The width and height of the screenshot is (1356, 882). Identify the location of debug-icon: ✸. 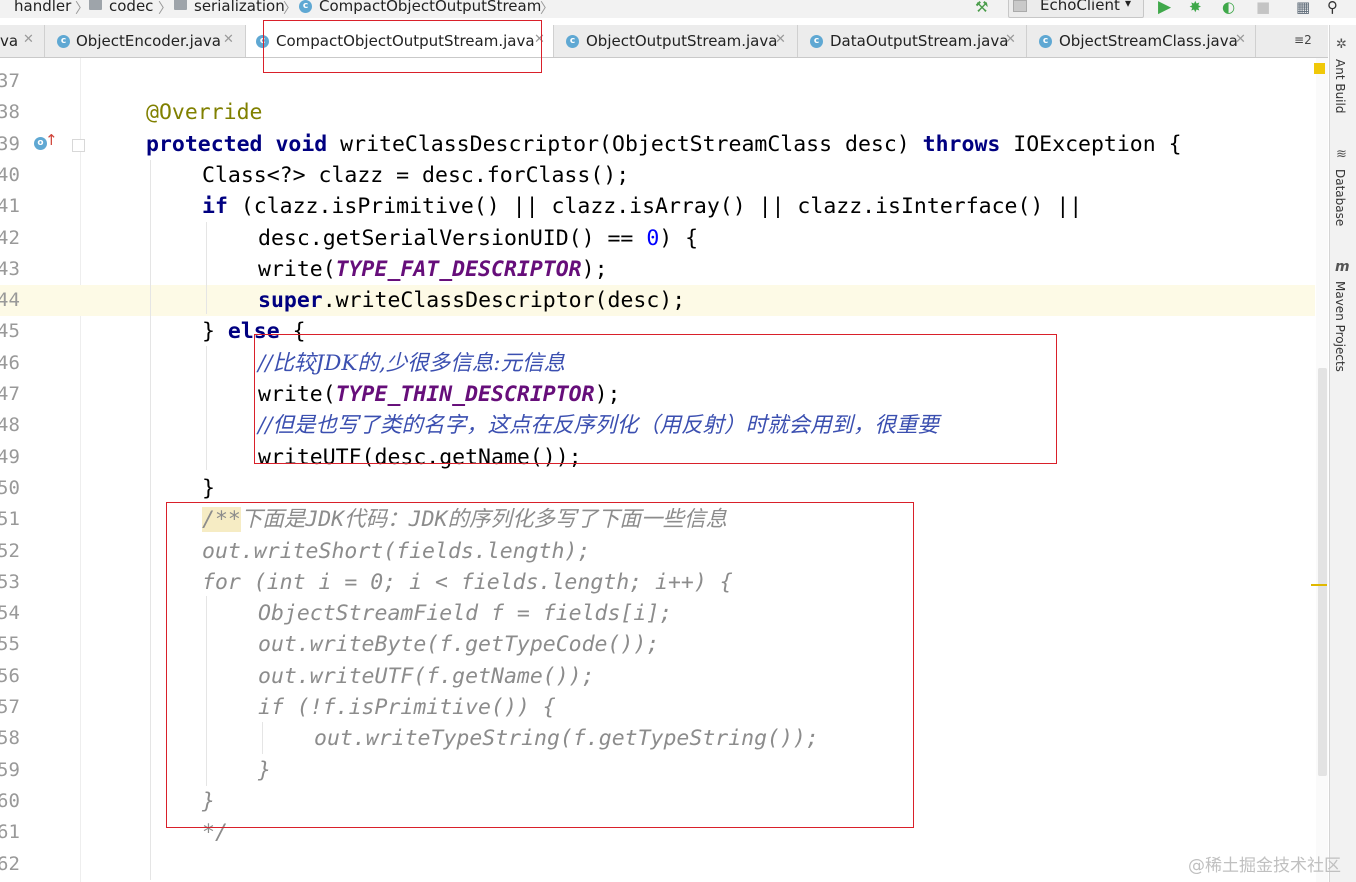
(1195, 7).